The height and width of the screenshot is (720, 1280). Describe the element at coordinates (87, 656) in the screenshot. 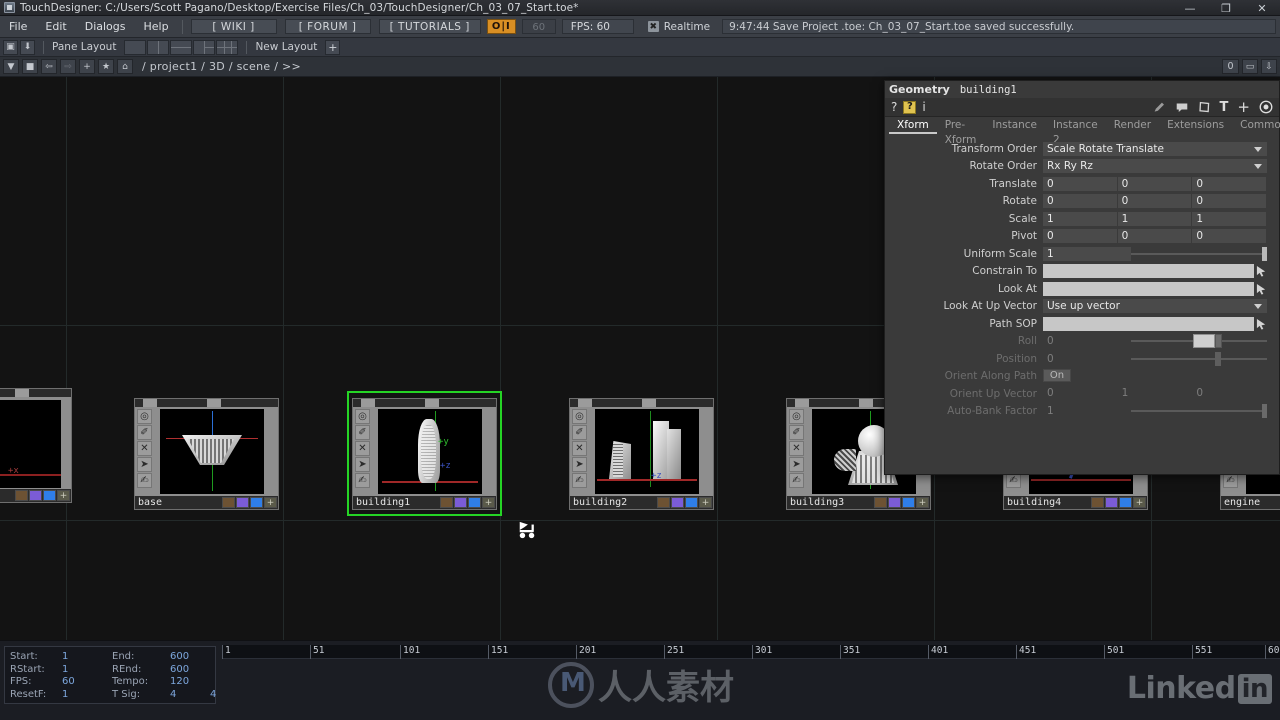

I see `start-value: 1` at that location.